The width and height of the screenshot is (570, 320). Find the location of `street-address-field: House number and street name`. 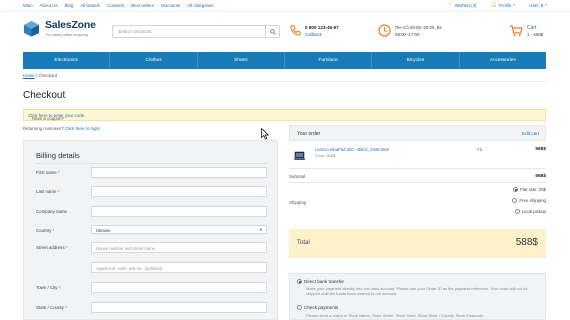

street-address-field: House number and street name is located at coordinates (179, 247).